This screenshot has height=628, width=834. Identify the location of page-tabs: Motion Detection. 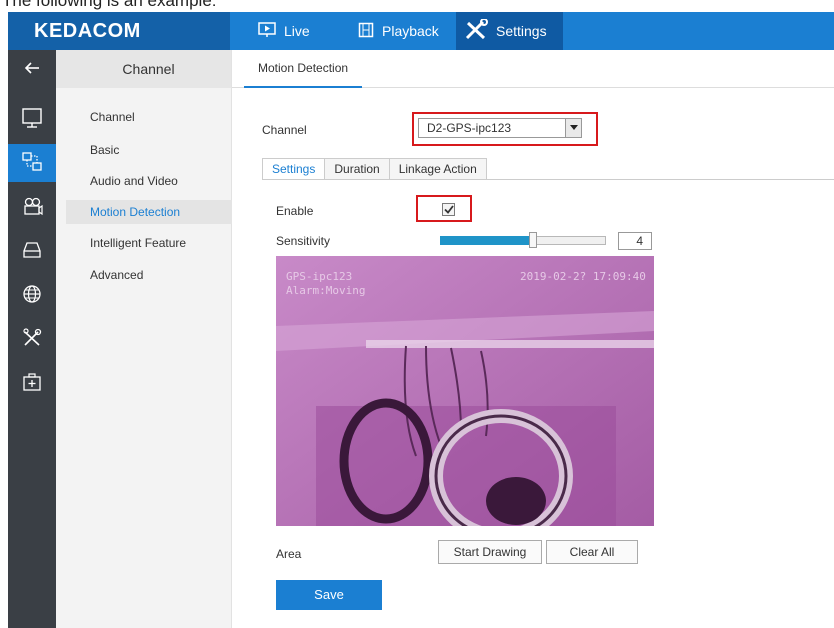
(533, 69).